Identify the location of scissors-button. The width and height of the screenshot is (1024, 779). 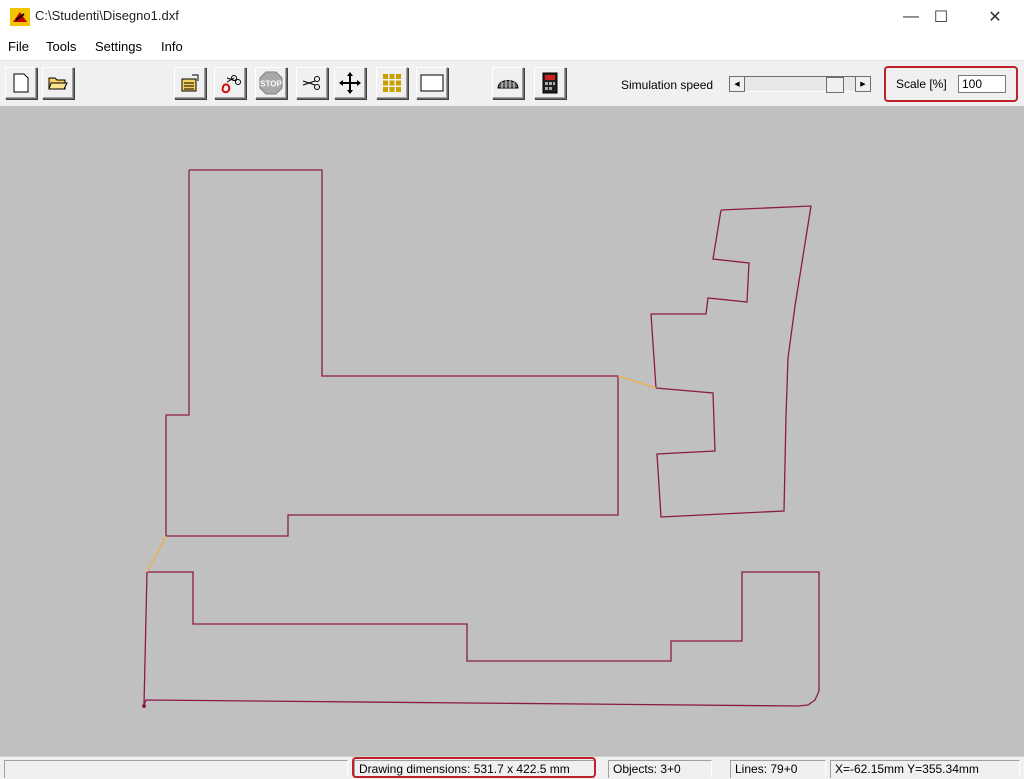
(312, 83).